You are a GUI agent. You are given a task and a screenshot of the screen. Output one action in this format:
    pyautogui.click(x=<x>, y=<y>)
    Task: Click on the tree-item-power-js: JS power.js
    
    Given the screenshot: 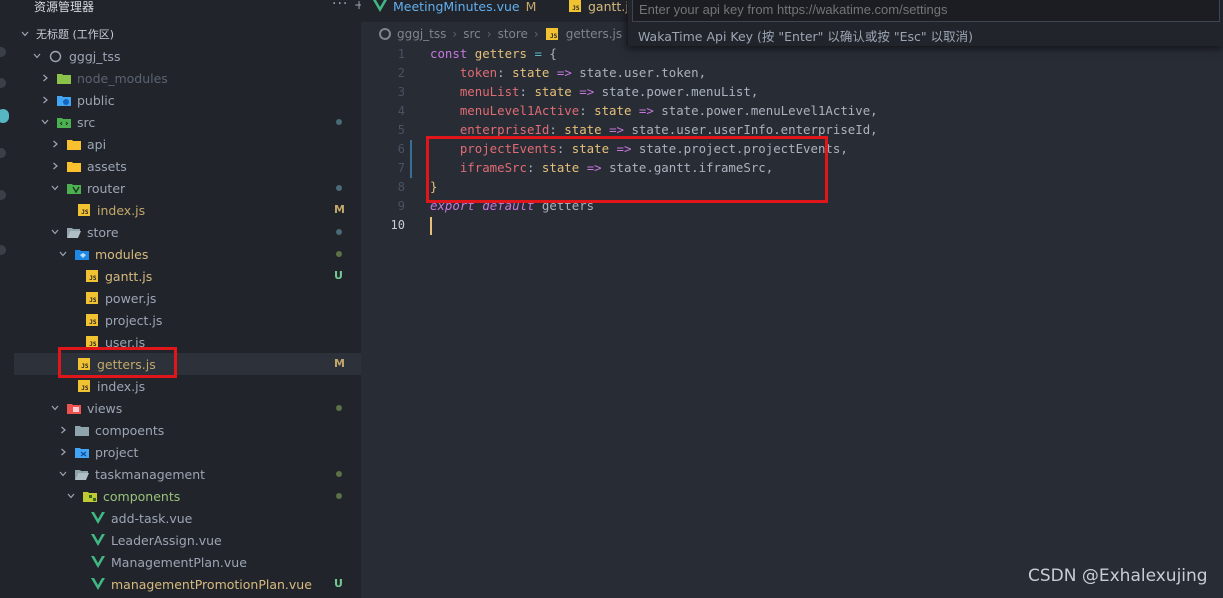 What is the action you would take?
    pyautogui.click(x=187, y=298)
    